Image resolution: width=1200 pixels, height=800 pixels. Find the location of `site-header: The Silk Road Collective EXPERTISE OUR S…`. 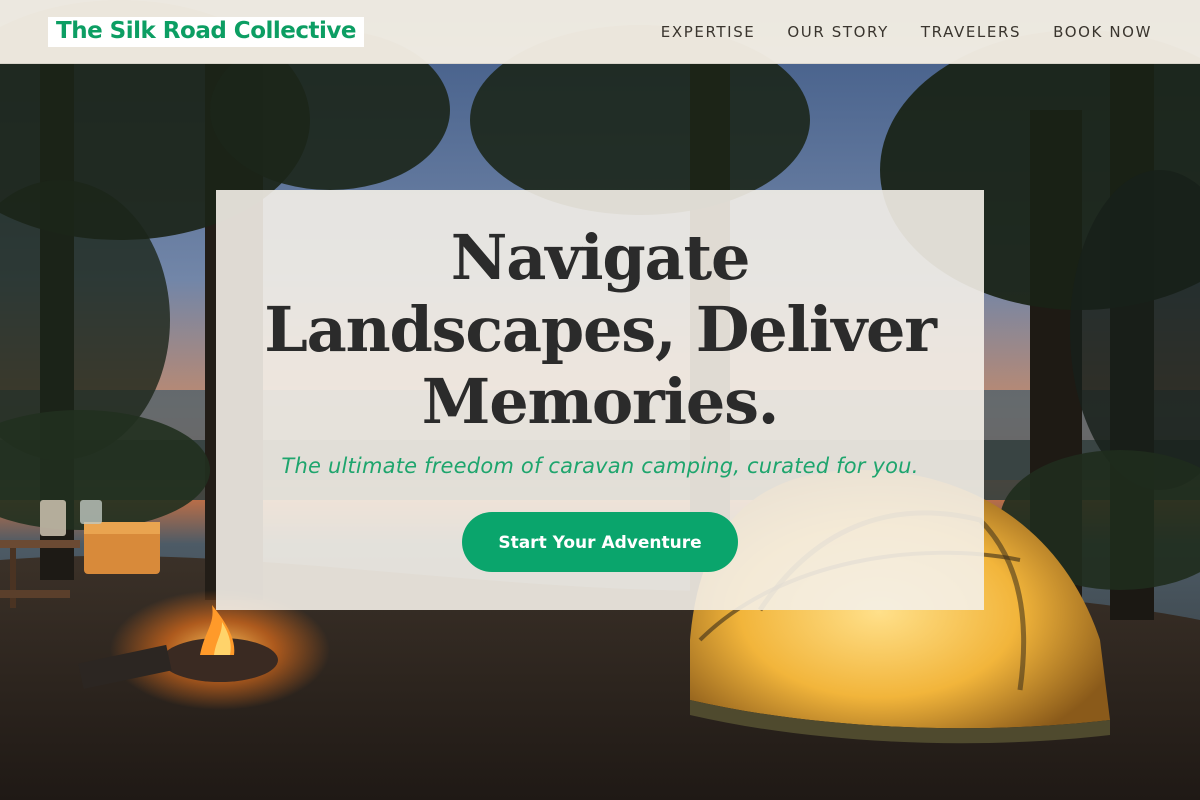

site-header: The Silk Road Collective EXPERTISE OUR S… is located at coordinates (600, 32).